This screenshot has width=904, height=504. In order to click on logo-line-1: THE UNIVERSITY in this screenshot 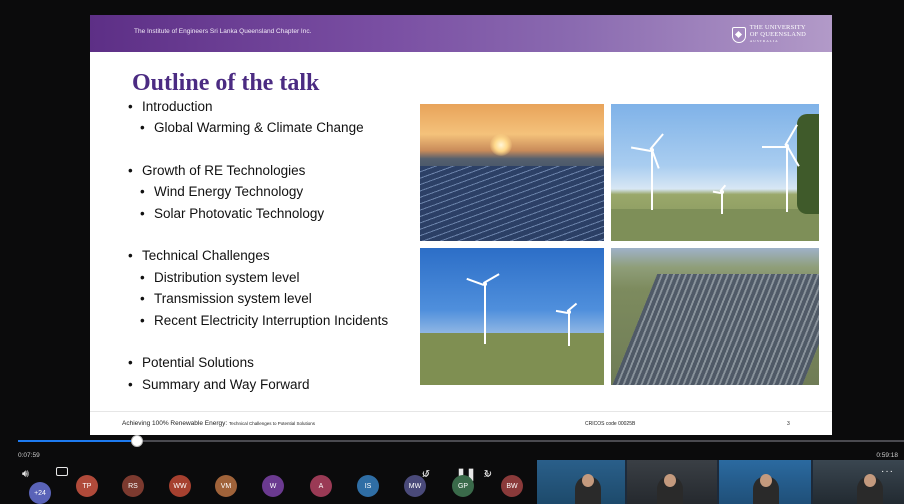, I will do `click(777, 27)`.